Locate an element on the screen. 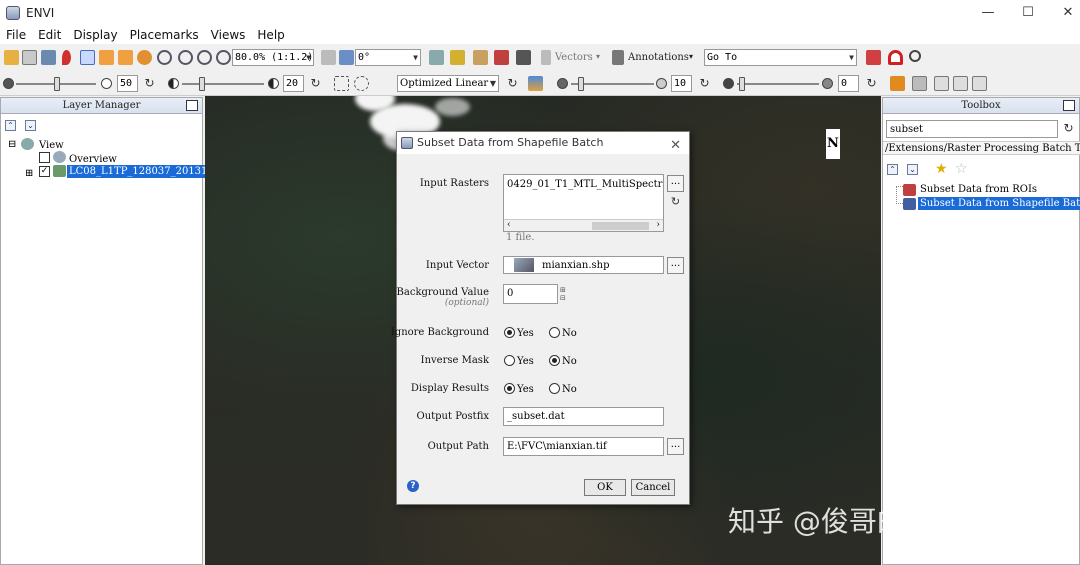  spectral-icon is located at coordinates (501, 57).